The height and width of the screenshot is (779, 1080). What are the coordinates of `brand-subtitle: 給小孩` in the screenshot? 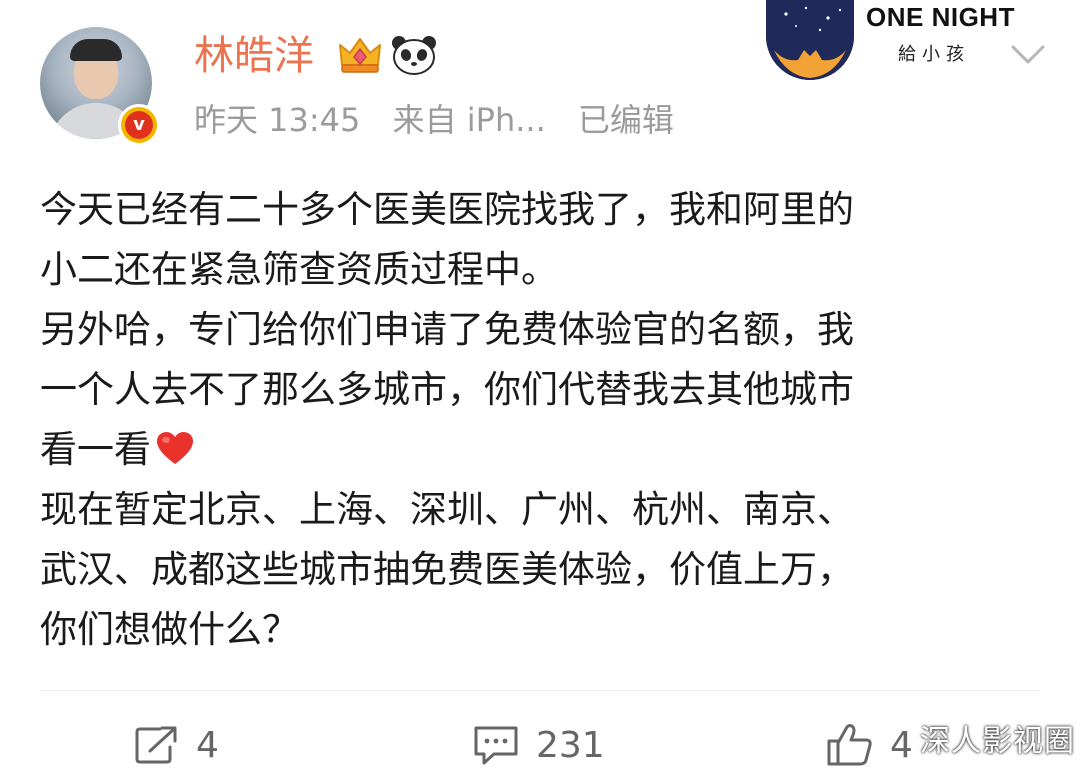 It's located at (934, 54).